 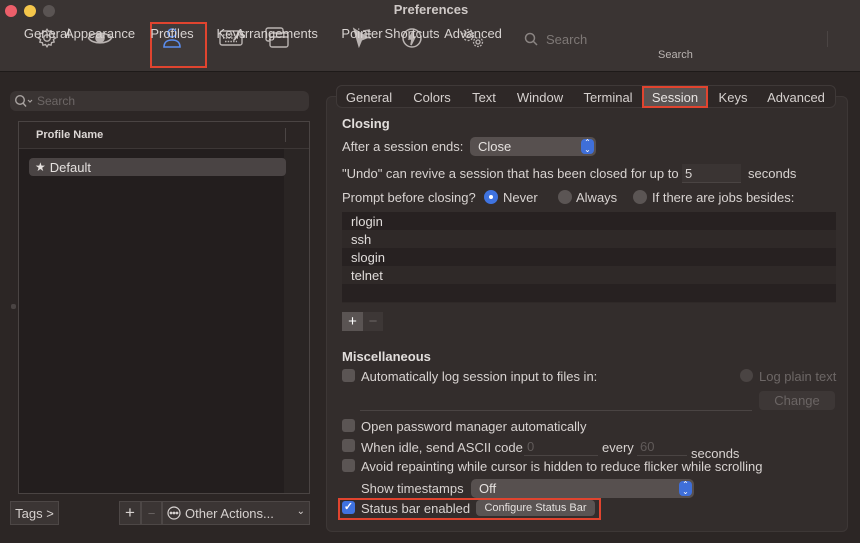 I want to click on idle-ascii-code-input: 0, so click(x=561, y=446).